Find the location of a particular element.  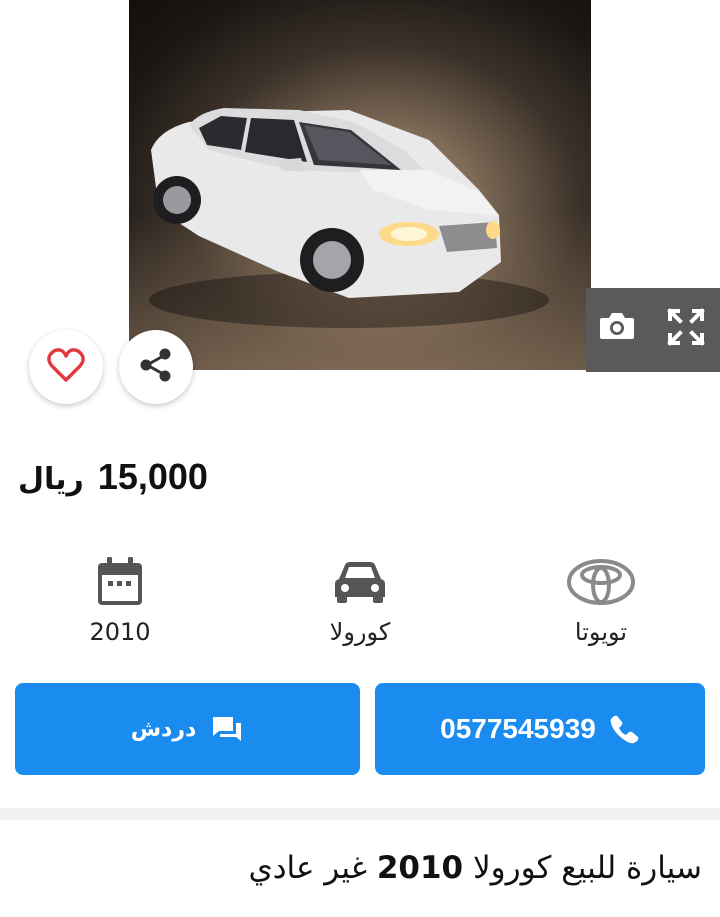

fullscreen-icon is located at coordinates (686, 329).